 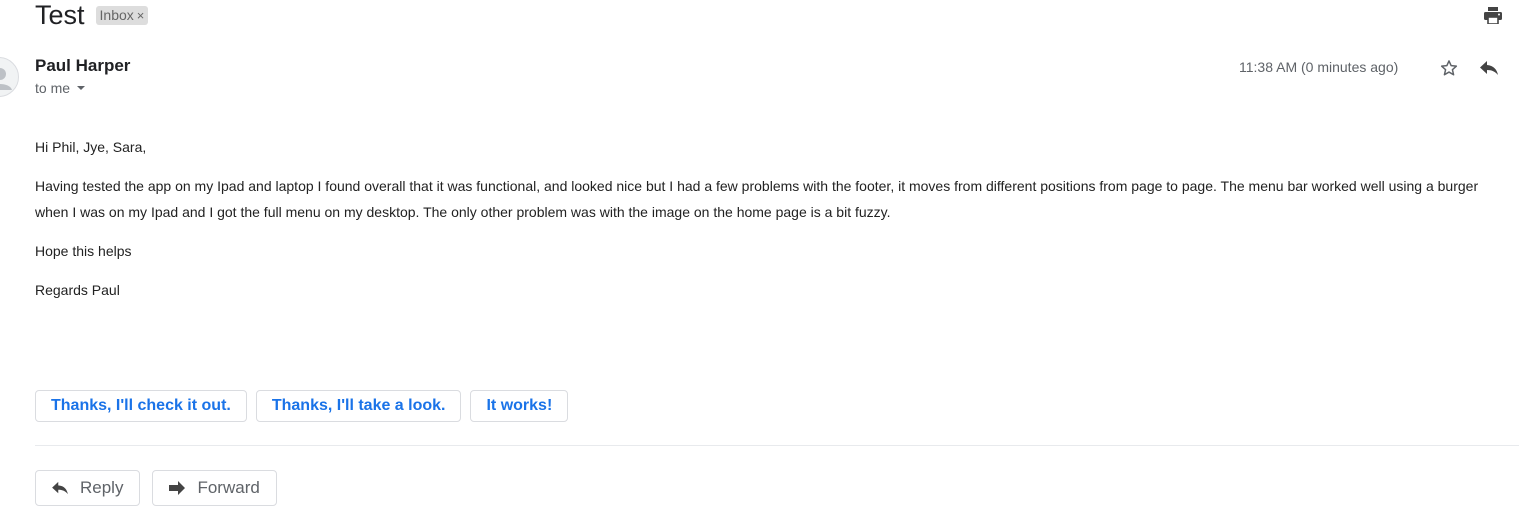 I want to click on remove-label-button: ×, so click(x=141, y=15).